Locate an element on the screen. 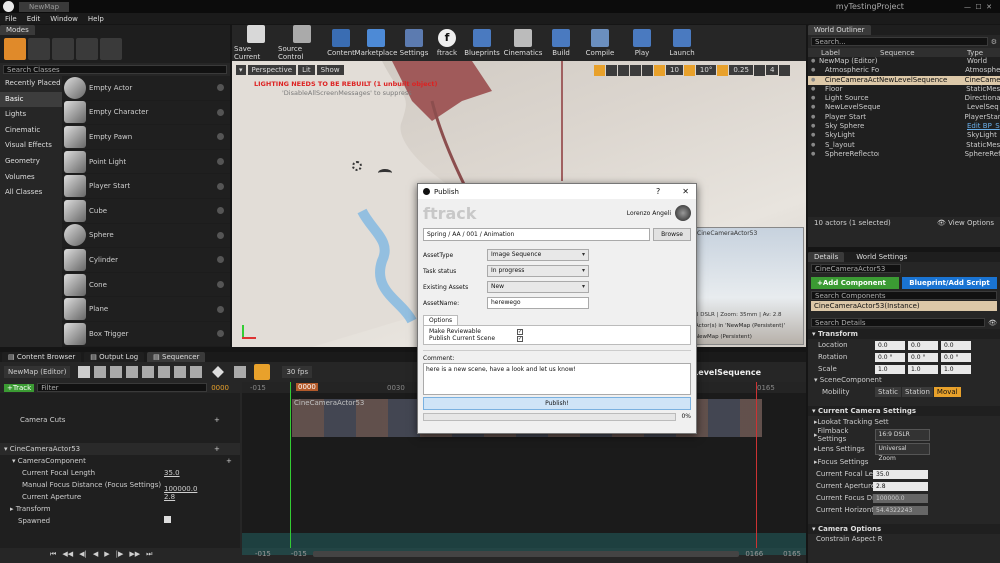  scene-component-section: ▾ SceneComponent is located at coordinates (904, 380).